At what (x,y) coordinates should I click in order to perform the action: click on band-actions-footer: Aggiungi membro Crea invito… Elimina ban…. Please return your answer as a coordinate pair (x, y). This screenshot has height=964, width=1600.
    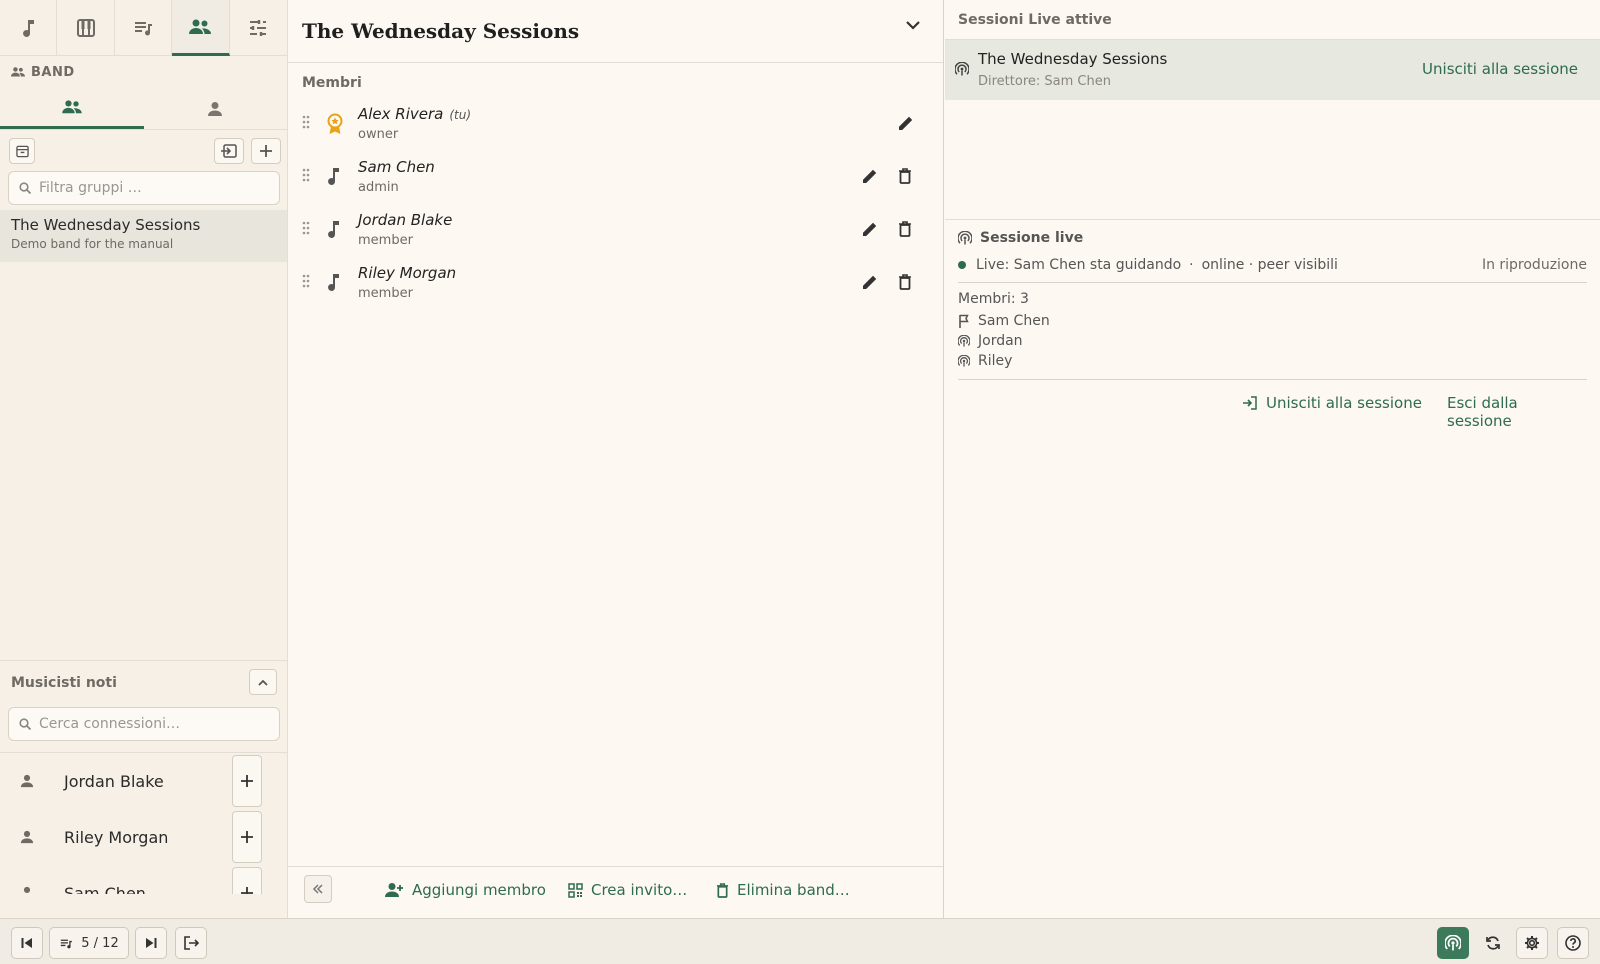
    Looking at the image, I should click on (615, 892).